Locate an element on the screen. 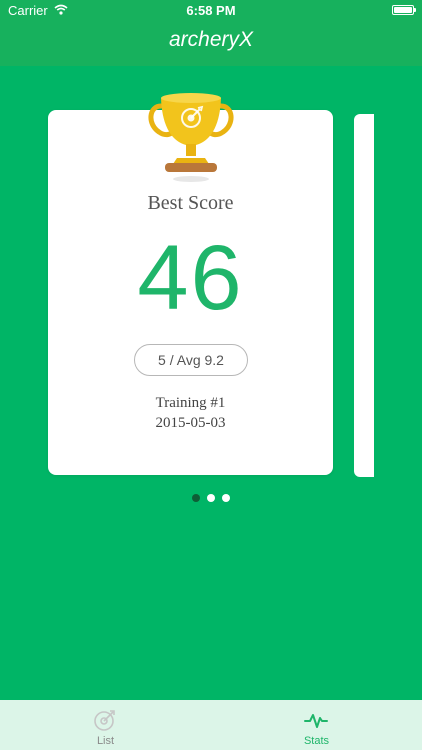  session-meta: Training #1 2015-05-03 is located at coordinates (190, 413).